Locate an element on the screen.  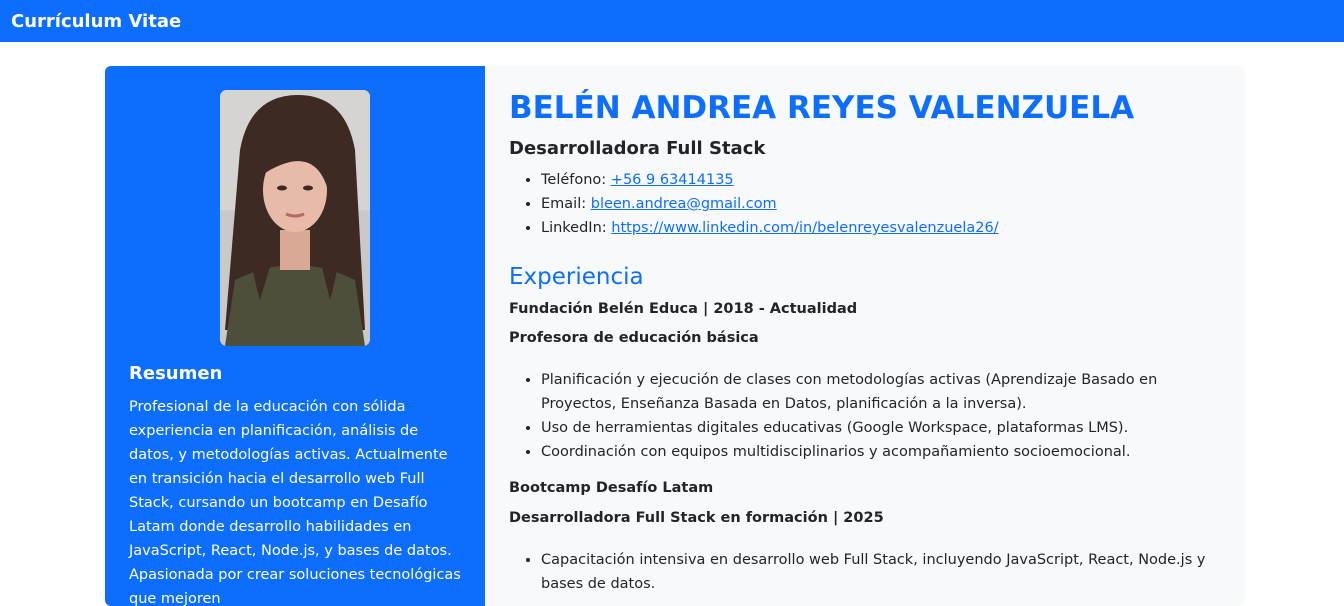
profile-photo is located at coordinates (295, 218).